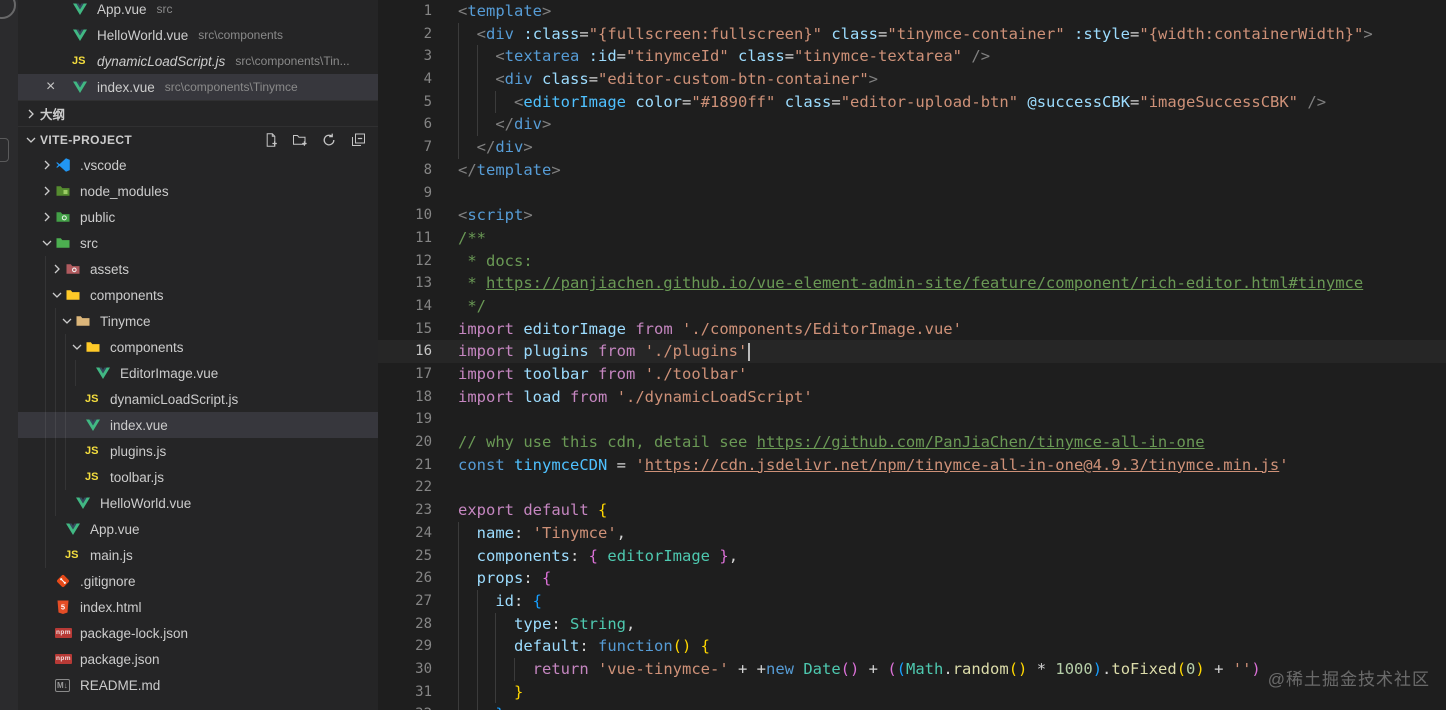 Image resolution: width=1446 pixels, height=710 pixels. What do you see at coordinates (427, 124) in the screenshot?
I see `line-number: 6` at bounding box center [427, 124].